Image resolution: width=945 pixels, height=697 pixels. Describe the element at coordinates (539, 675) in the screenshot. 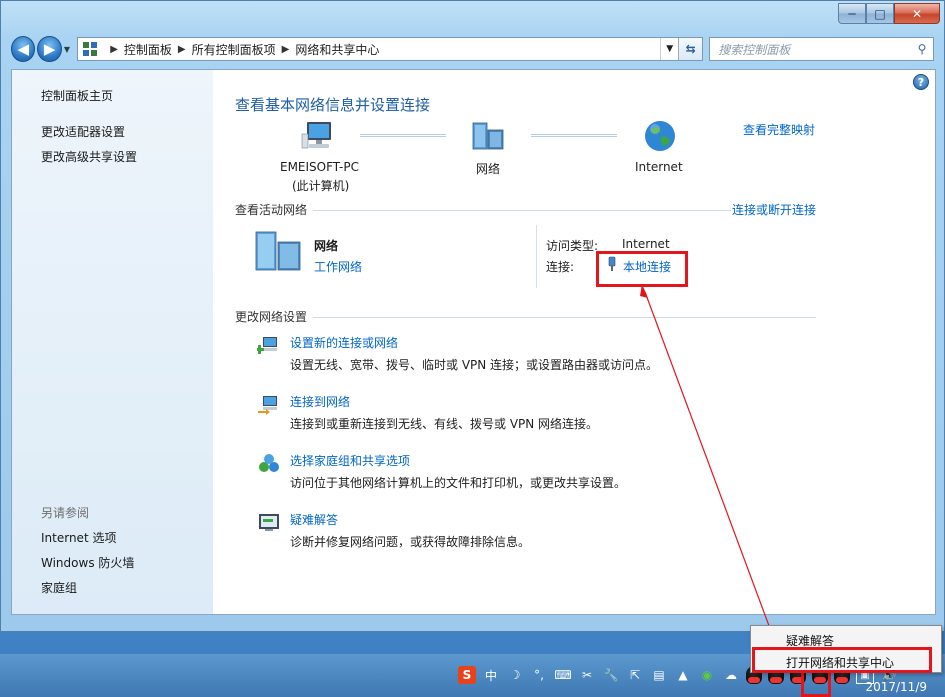

I see `punctuation-indicator: °,` at that location.